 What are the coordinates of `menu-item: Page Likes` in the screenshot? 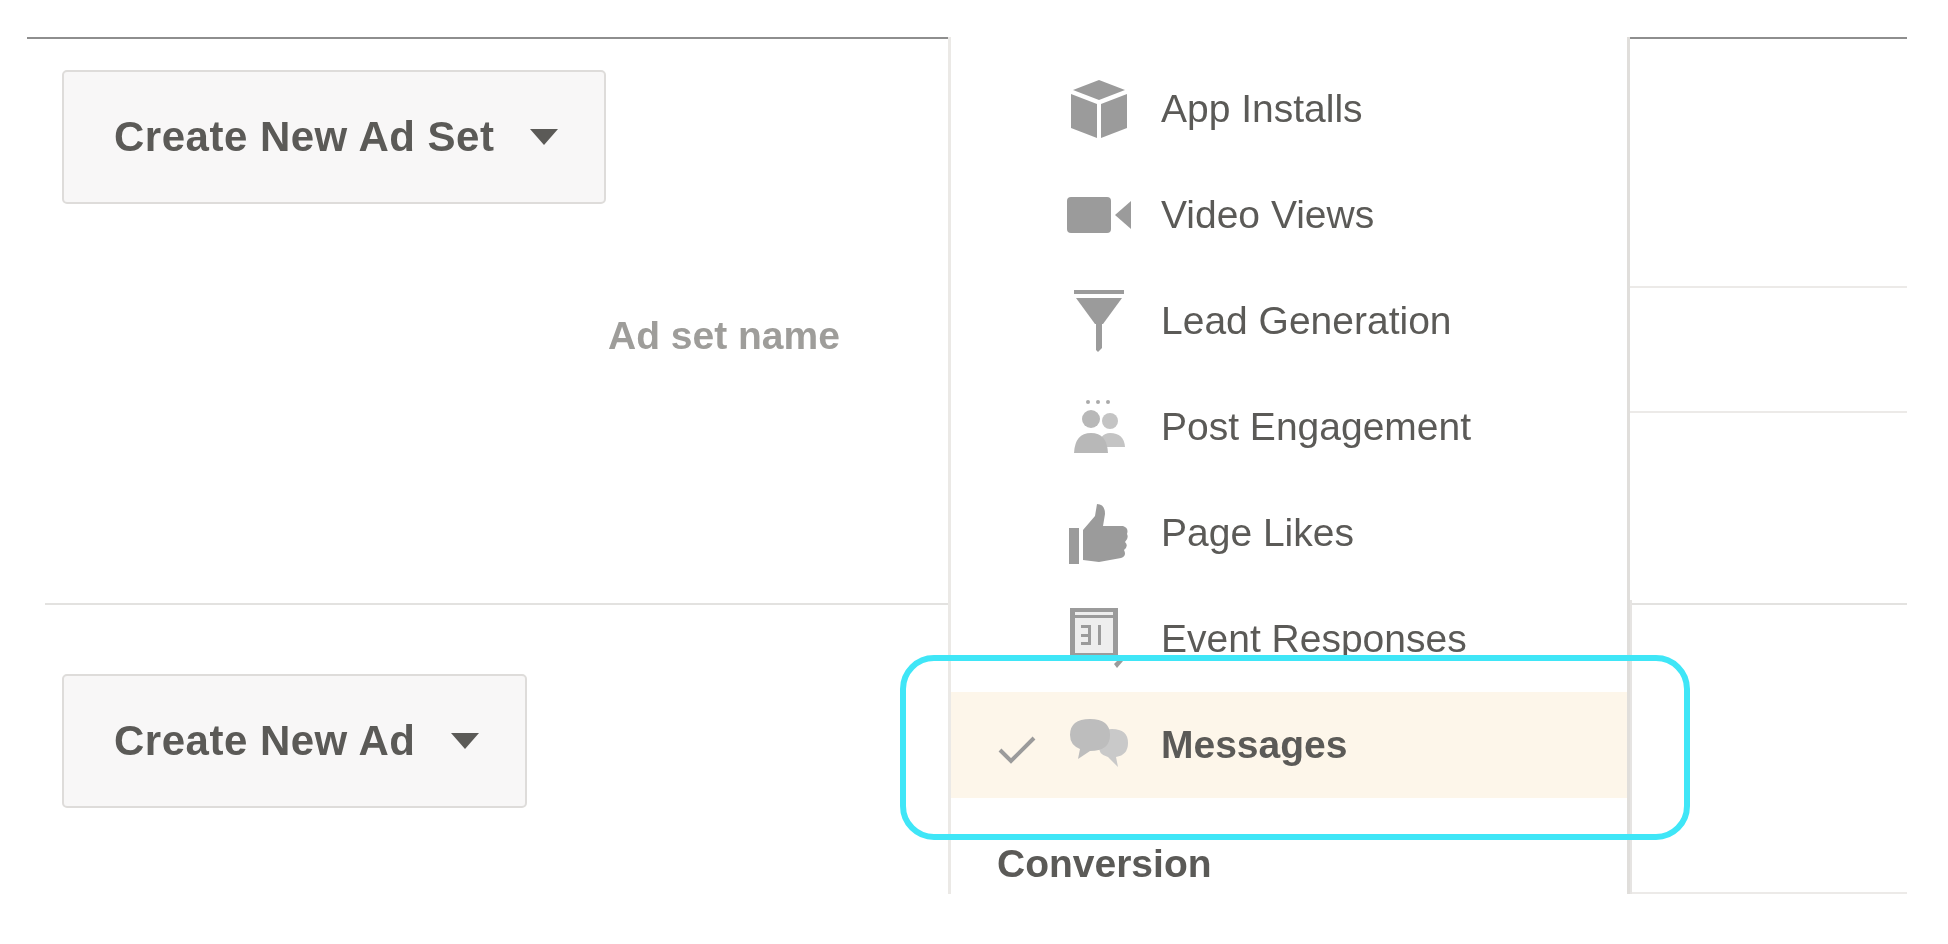 It's located at (1289, 533).